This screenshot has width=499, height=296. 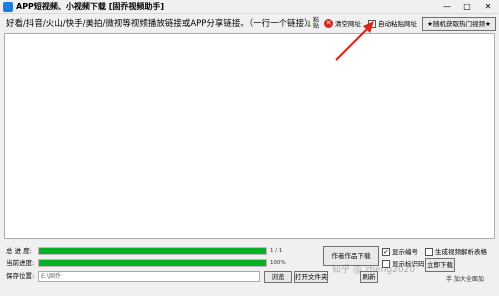 I want to click on app-icon, so click(x=8, y=7).